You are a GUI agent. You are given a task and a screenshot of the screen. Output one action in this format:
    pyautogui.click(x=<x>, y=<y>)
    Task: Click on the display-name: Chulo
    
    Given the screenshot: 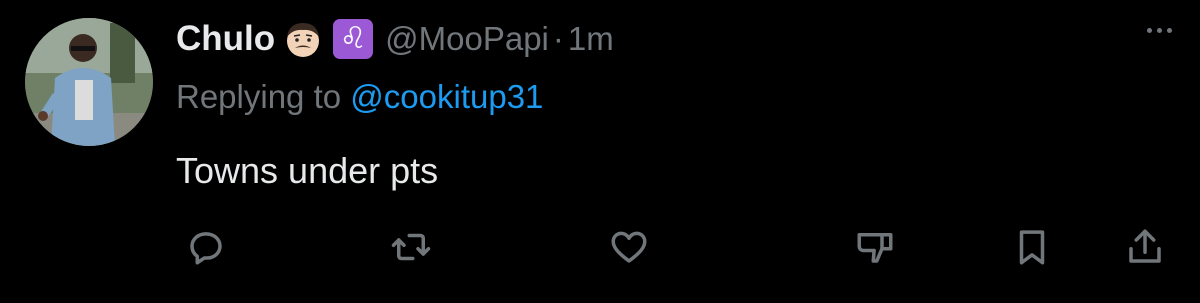 What is the action you would take?
    pyautogui.click(x=225, y=39)
    